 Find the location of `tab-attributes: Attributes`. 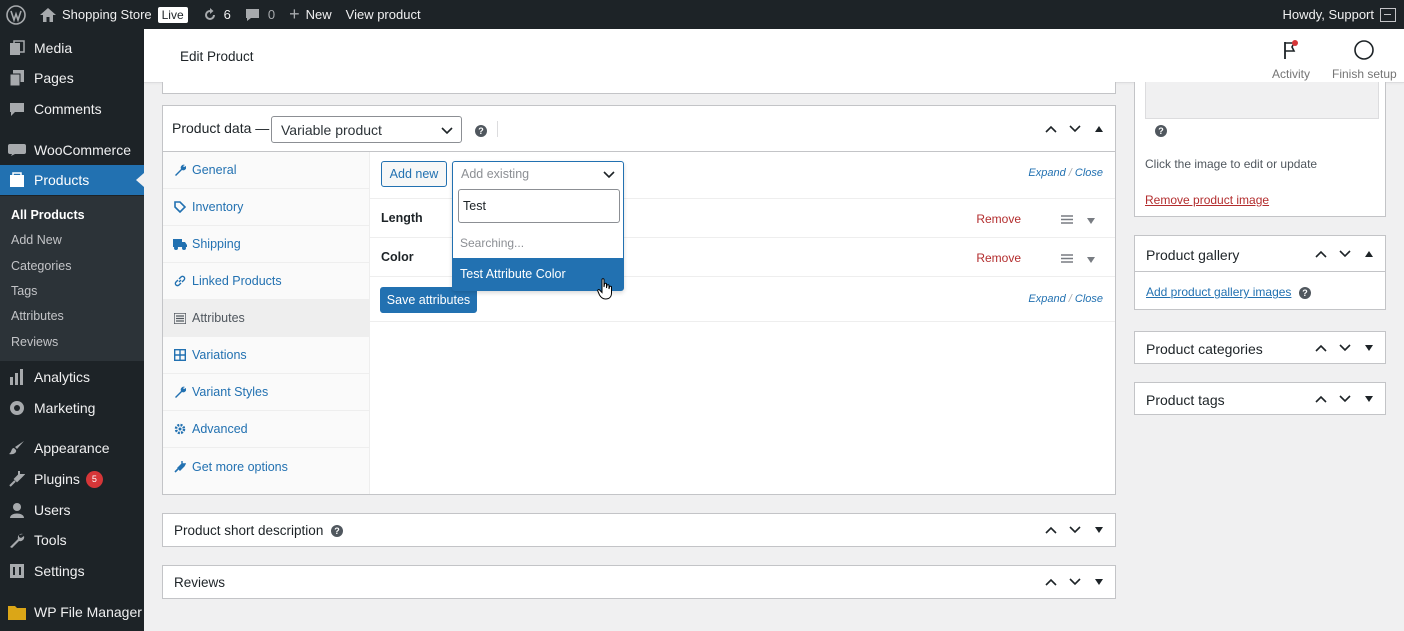

tab-attributes: Attributes is located at coordinates (266, 318).